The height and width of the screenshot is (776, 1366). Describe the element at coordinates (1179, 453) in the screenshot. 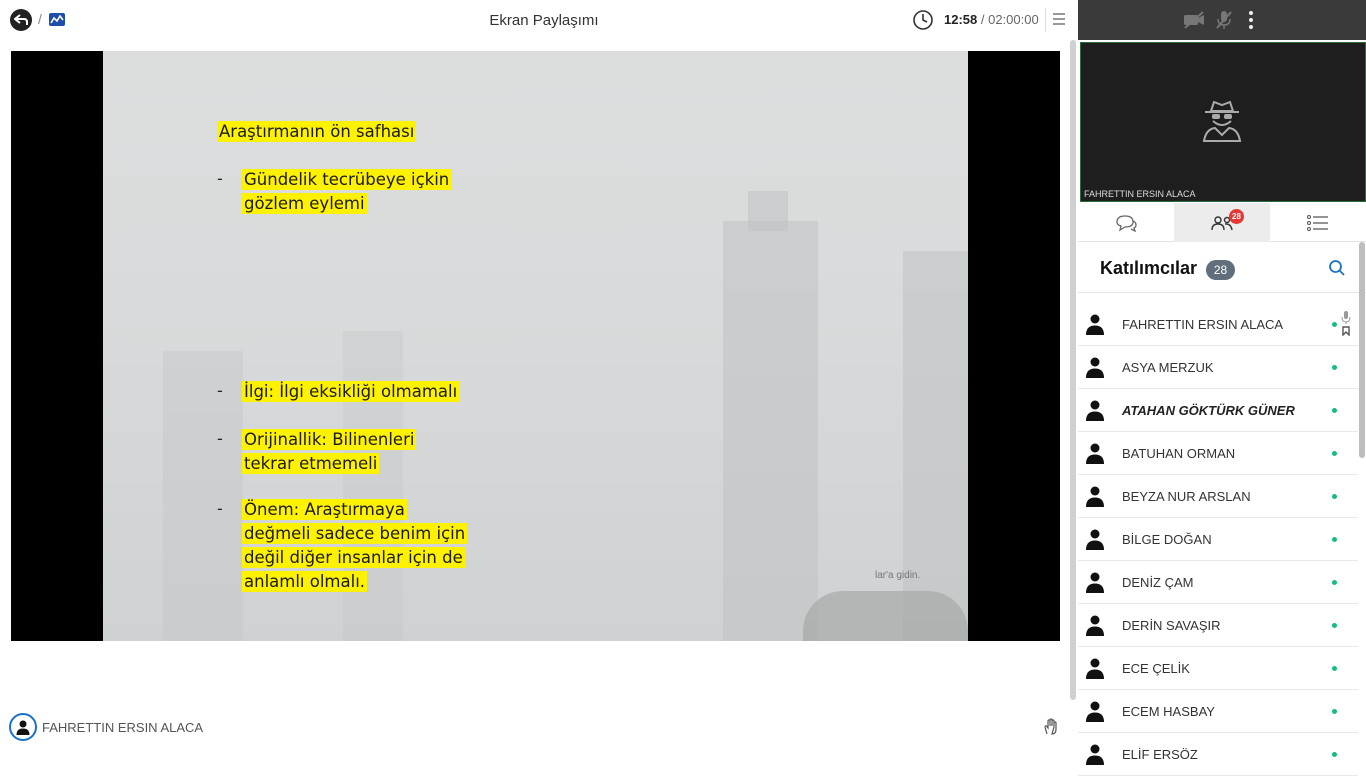

I see `participant-name: BATUHAN ORMAN` at that location.